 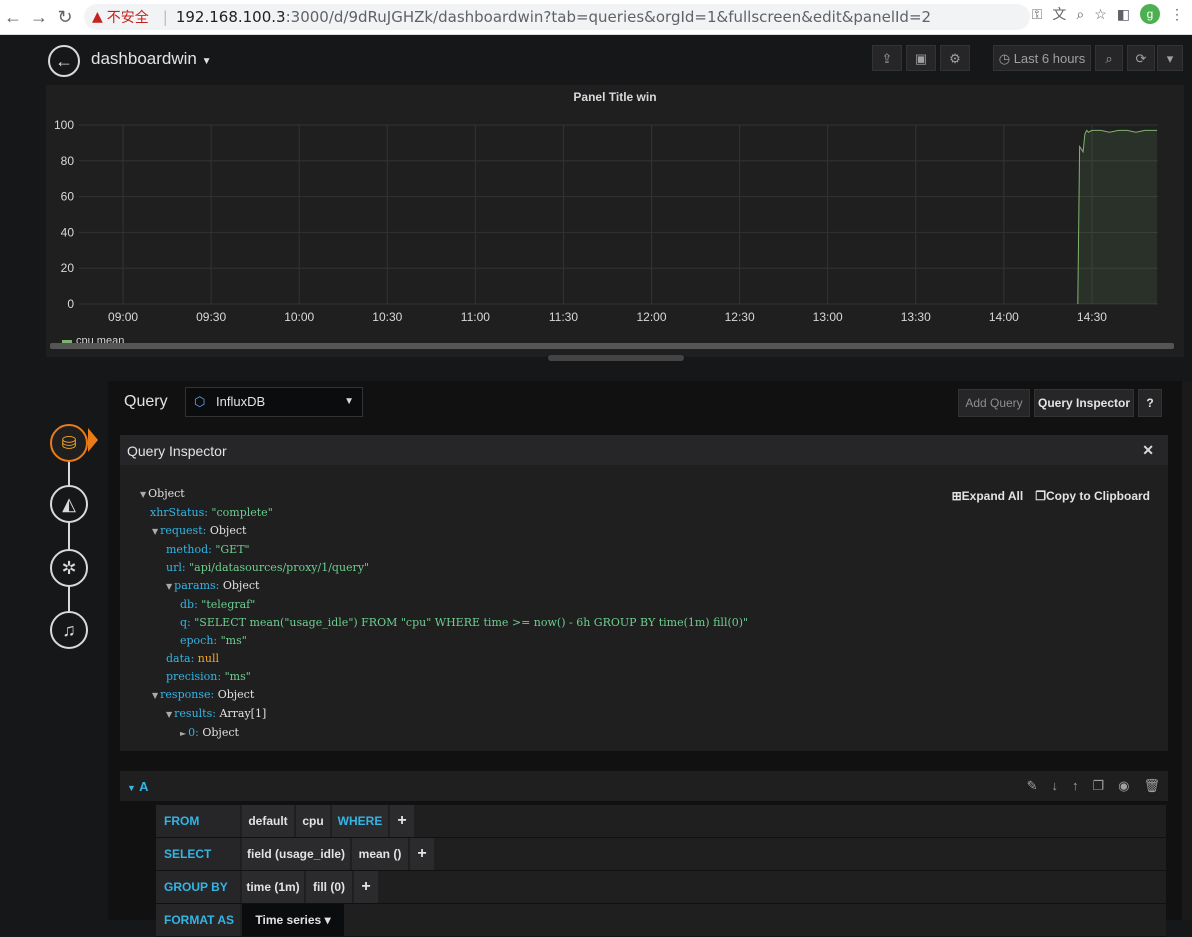 What do you see at coordinates (1108, 14) in the screenshot?
I see `browser-tools: ⚿ 文 ⌕ ☆ ◧ g ⋮` at bounding box center [1108, 14].